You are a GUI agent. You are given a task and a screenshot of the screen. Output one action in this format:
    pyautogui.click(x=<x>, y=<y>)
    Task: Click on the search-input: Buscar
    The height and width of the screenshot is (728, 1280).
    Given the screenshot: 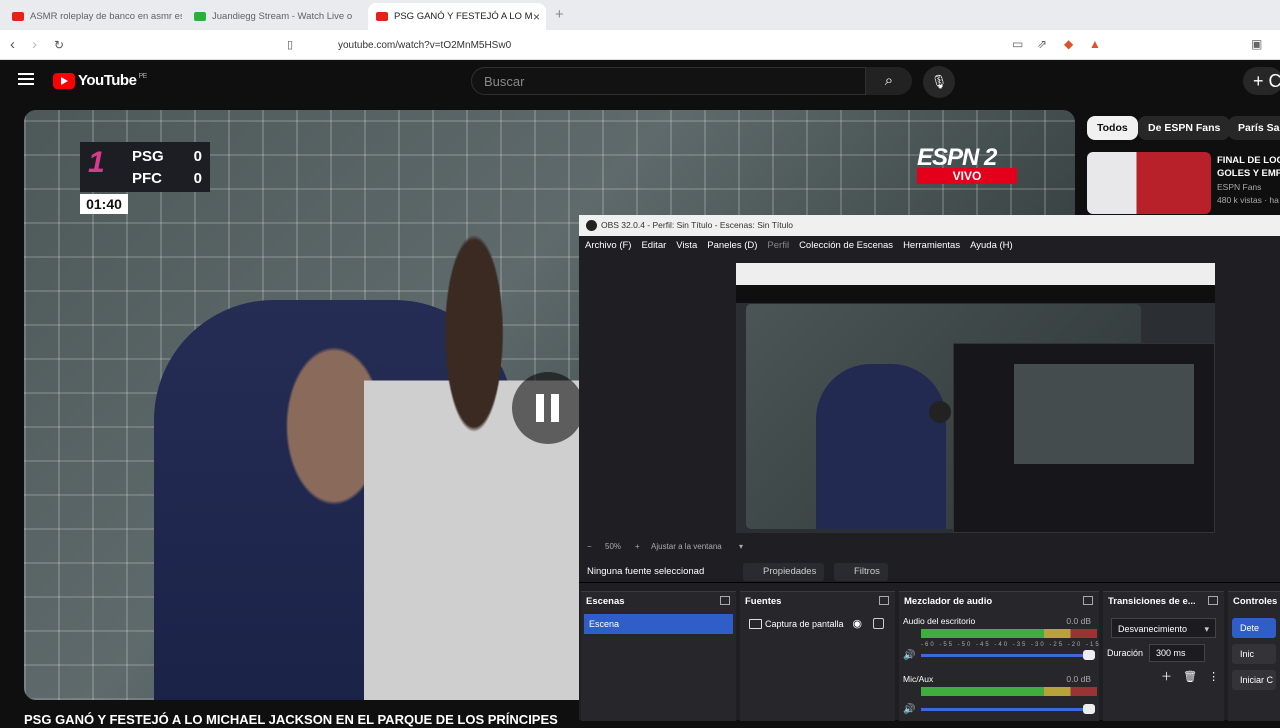 What is the action you would take?
    pyautogui.click(x=668, y=81)
    